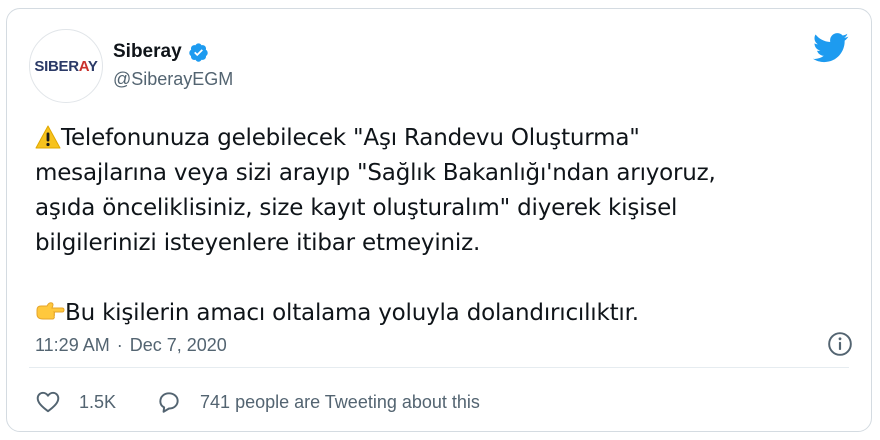 This screenshot has width=880, height=440. What do you see at coordinates (178, 345) in the screenshot?
I see `tweet-date: Dec 7, 2020` at bounding box center [178, 345].